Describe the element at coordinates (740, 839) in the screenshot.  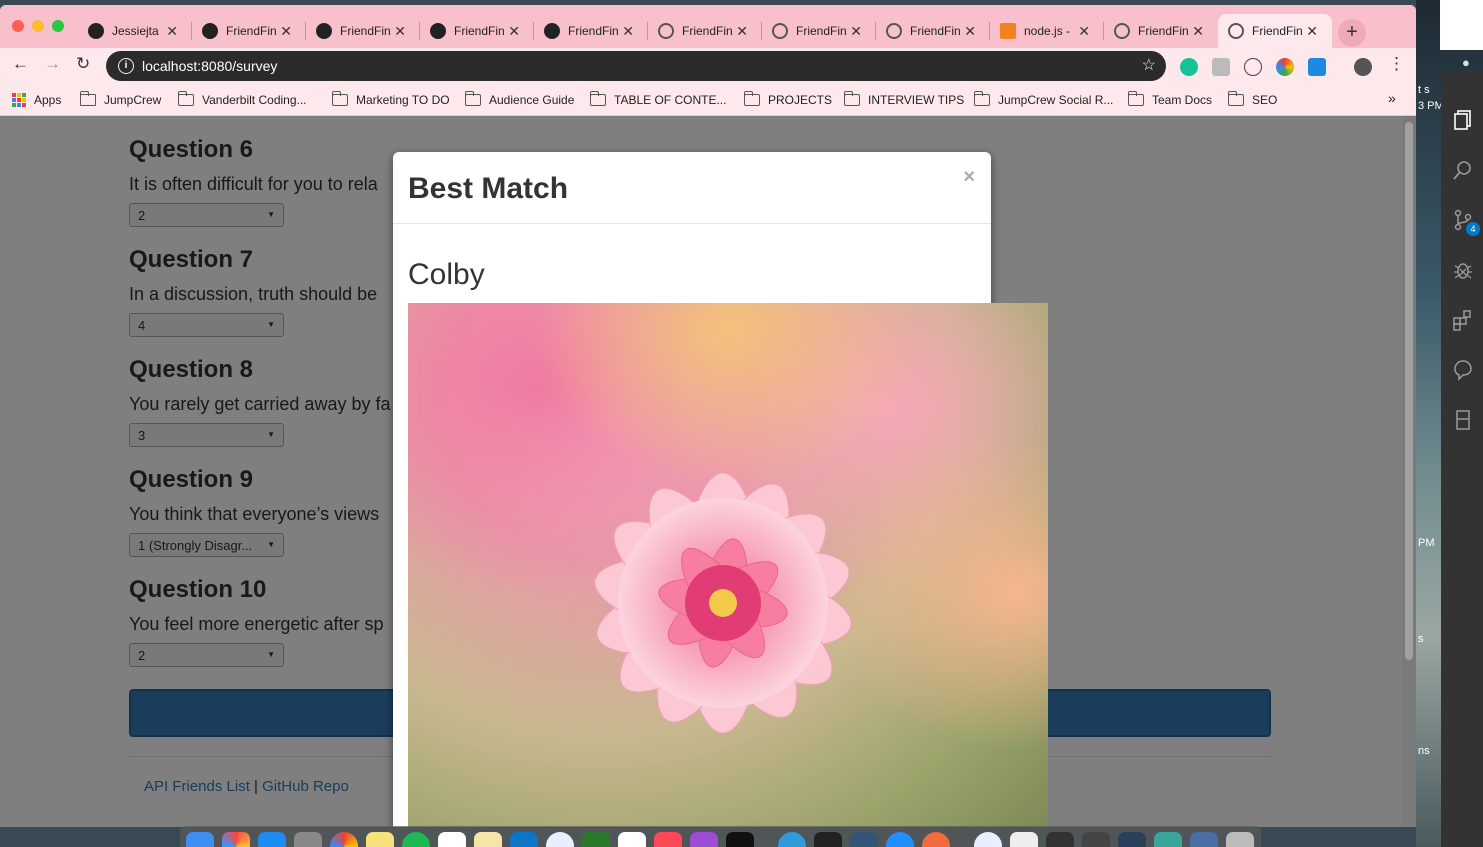
I see `apple-tv-icon` at that location.